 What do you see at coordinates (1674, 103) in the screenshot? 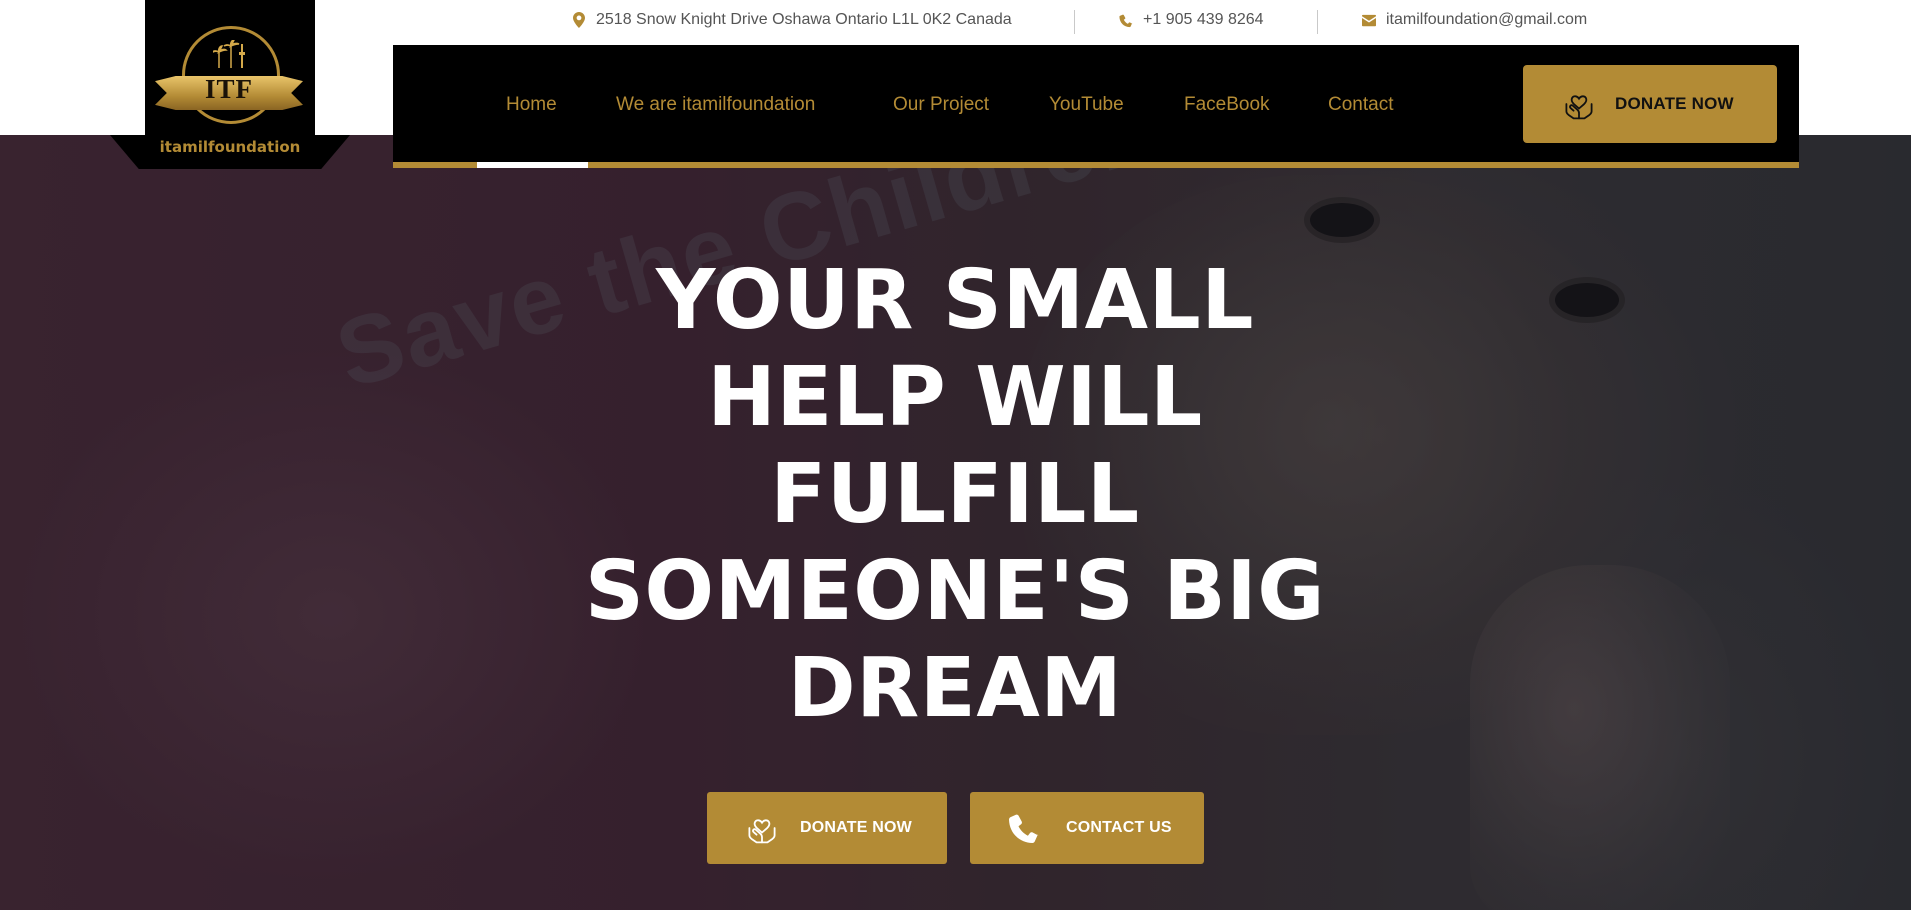
I see `header-donate-label: DONATE NOW` at bounding box center [1674, 103].